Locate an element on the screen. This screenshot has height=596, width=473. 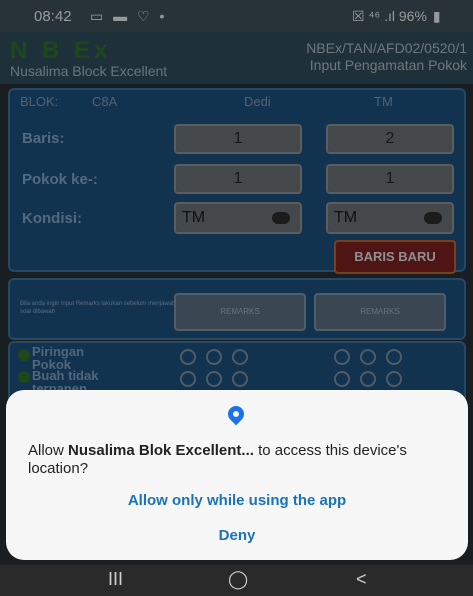
home-button: ◯ is located at coordinates (238, 579).